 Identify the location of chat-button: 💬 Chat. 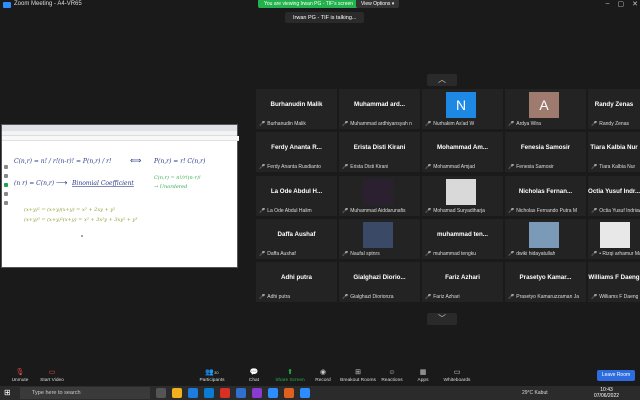
(254, 376).